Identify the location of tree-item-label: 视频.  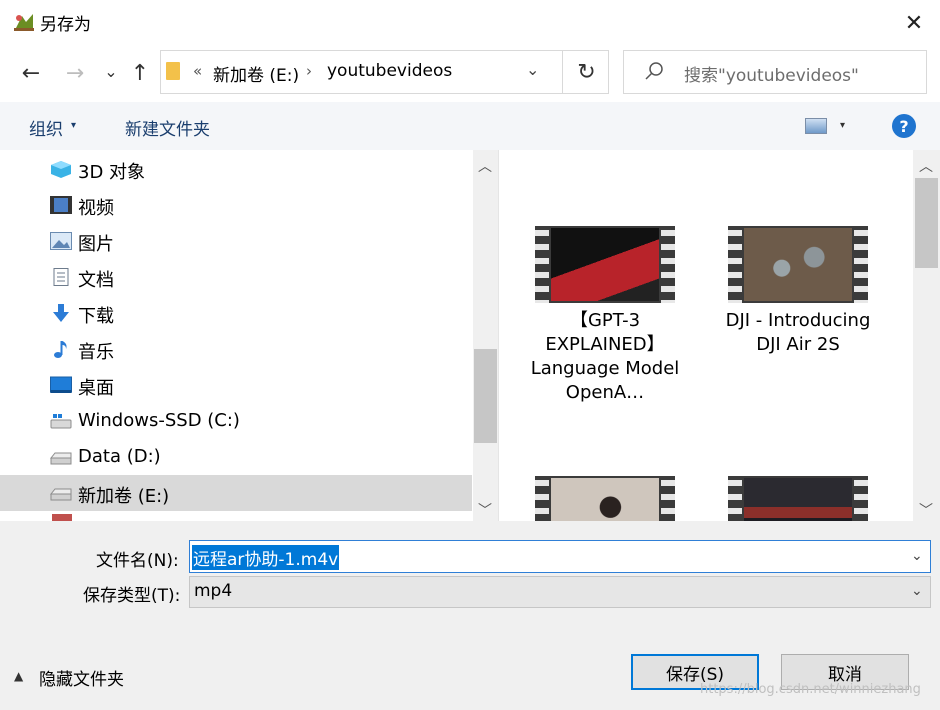
(96, 208).